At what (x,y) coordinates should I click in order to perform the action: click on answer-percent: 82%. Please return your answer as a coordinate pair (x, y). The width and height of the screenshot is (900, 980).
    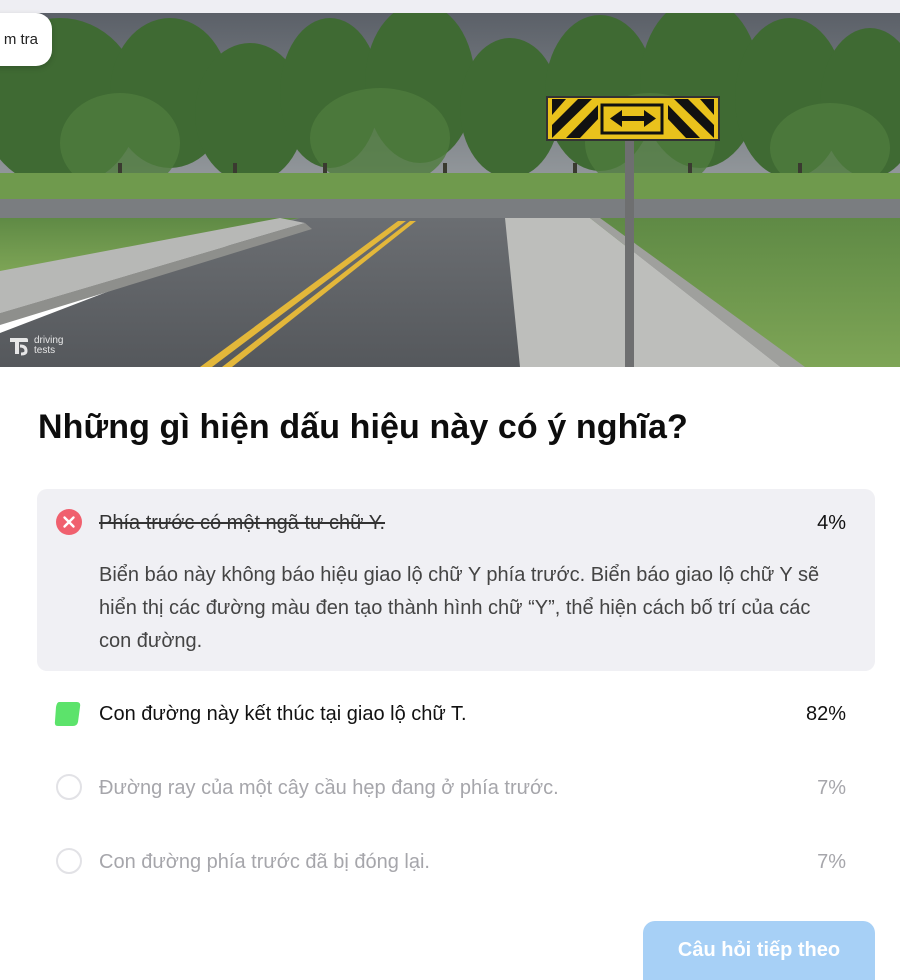
    Looking at the image, I should click on (825, 714).